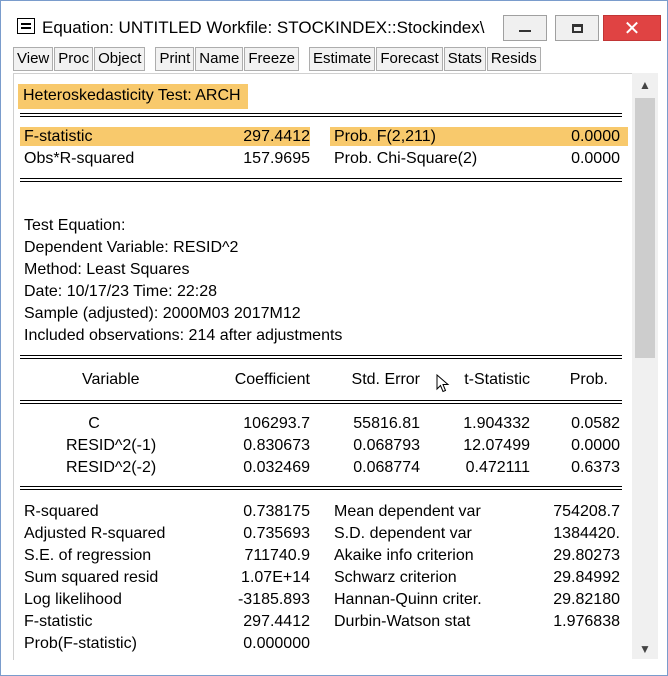  What do you see at coordinates (275, 577) in the screenshot?
I see `summary-value: 1.07E+14` at bounding box center [275, 577].